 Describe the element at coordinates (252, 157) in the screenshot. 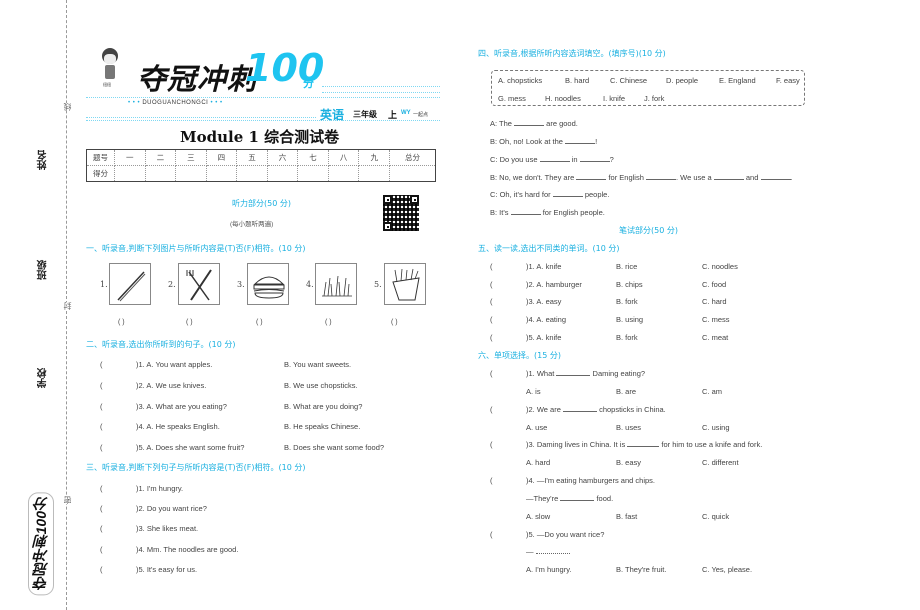

I see `score-cell: 五` at that location.